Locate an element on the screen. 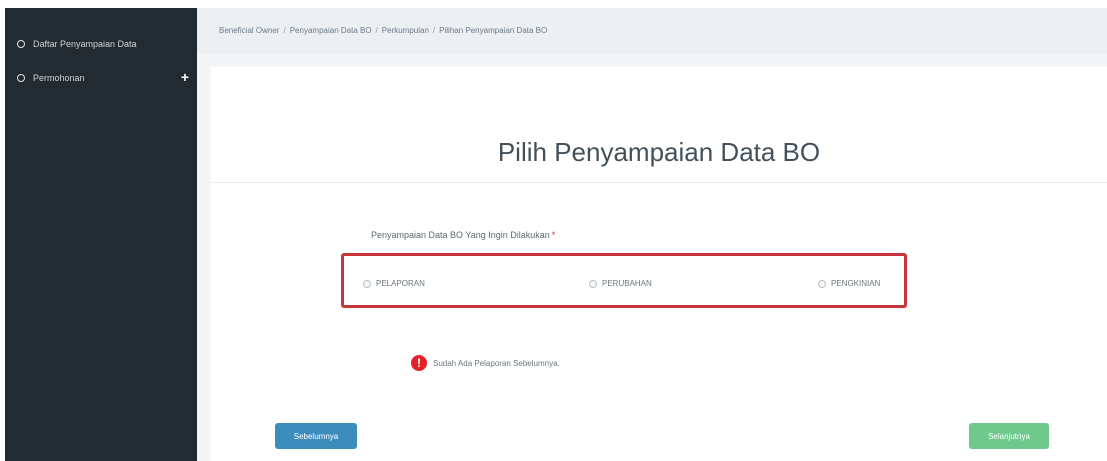  radio-group-highlight: PELAPORAN PERUBAHAN PENGKINIAN is located at coordinates (624, 280).